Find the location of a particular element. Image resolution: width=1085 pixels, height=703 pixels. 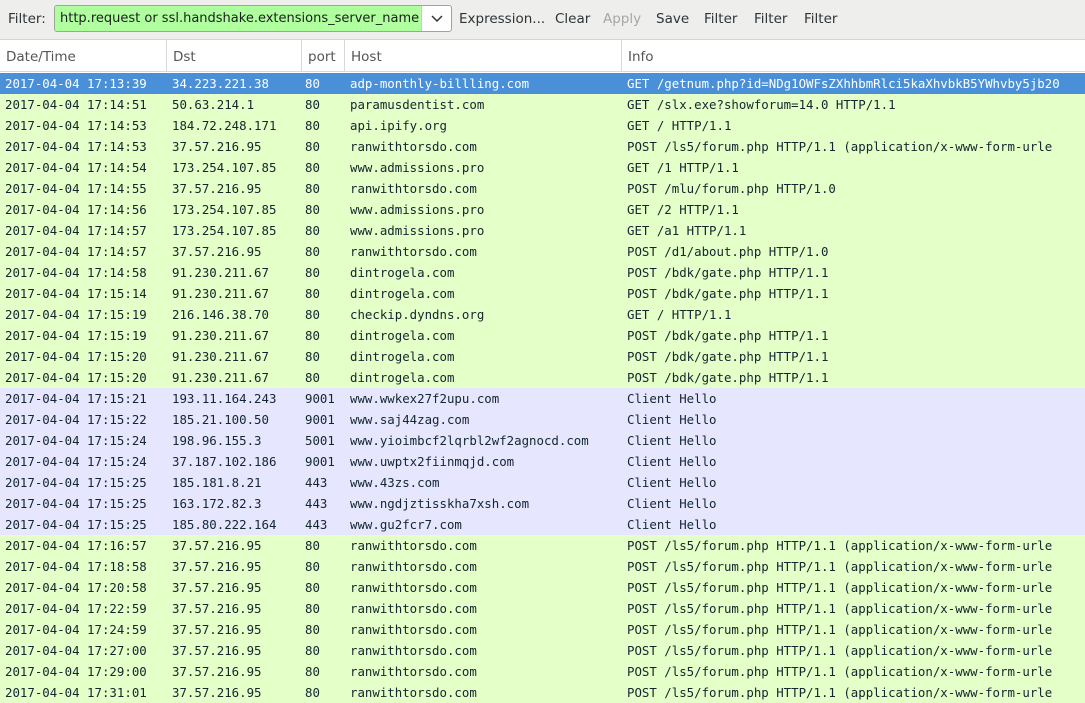

cell-dst: 216.146.38.70 is located at coordinates (220, 314).